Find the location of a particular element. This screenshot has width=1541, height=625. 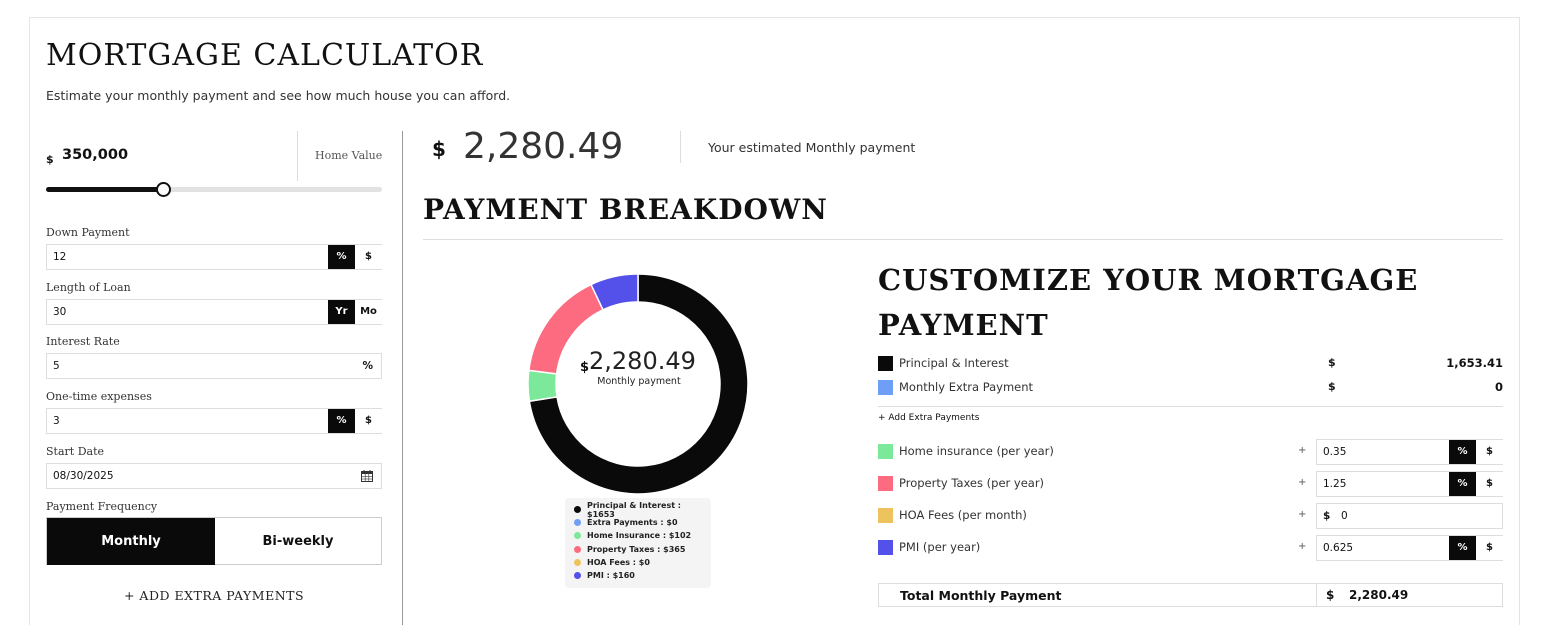

property-taxes-field: 1.25 % $ is located at coordinates (1409, 484).